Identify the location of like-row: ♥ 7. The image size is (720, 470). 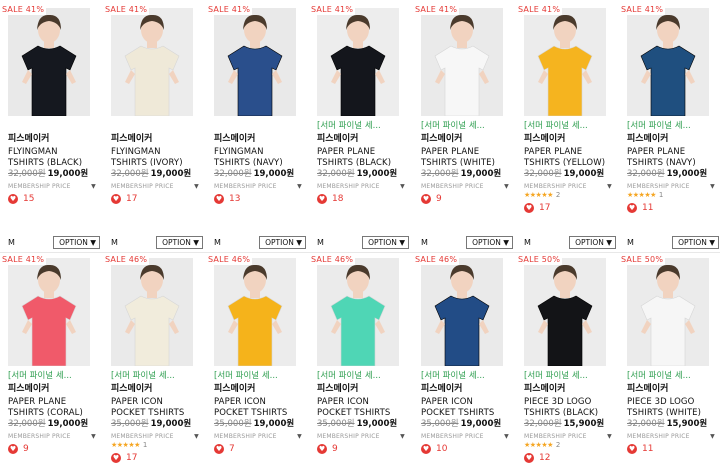
(260, 449).